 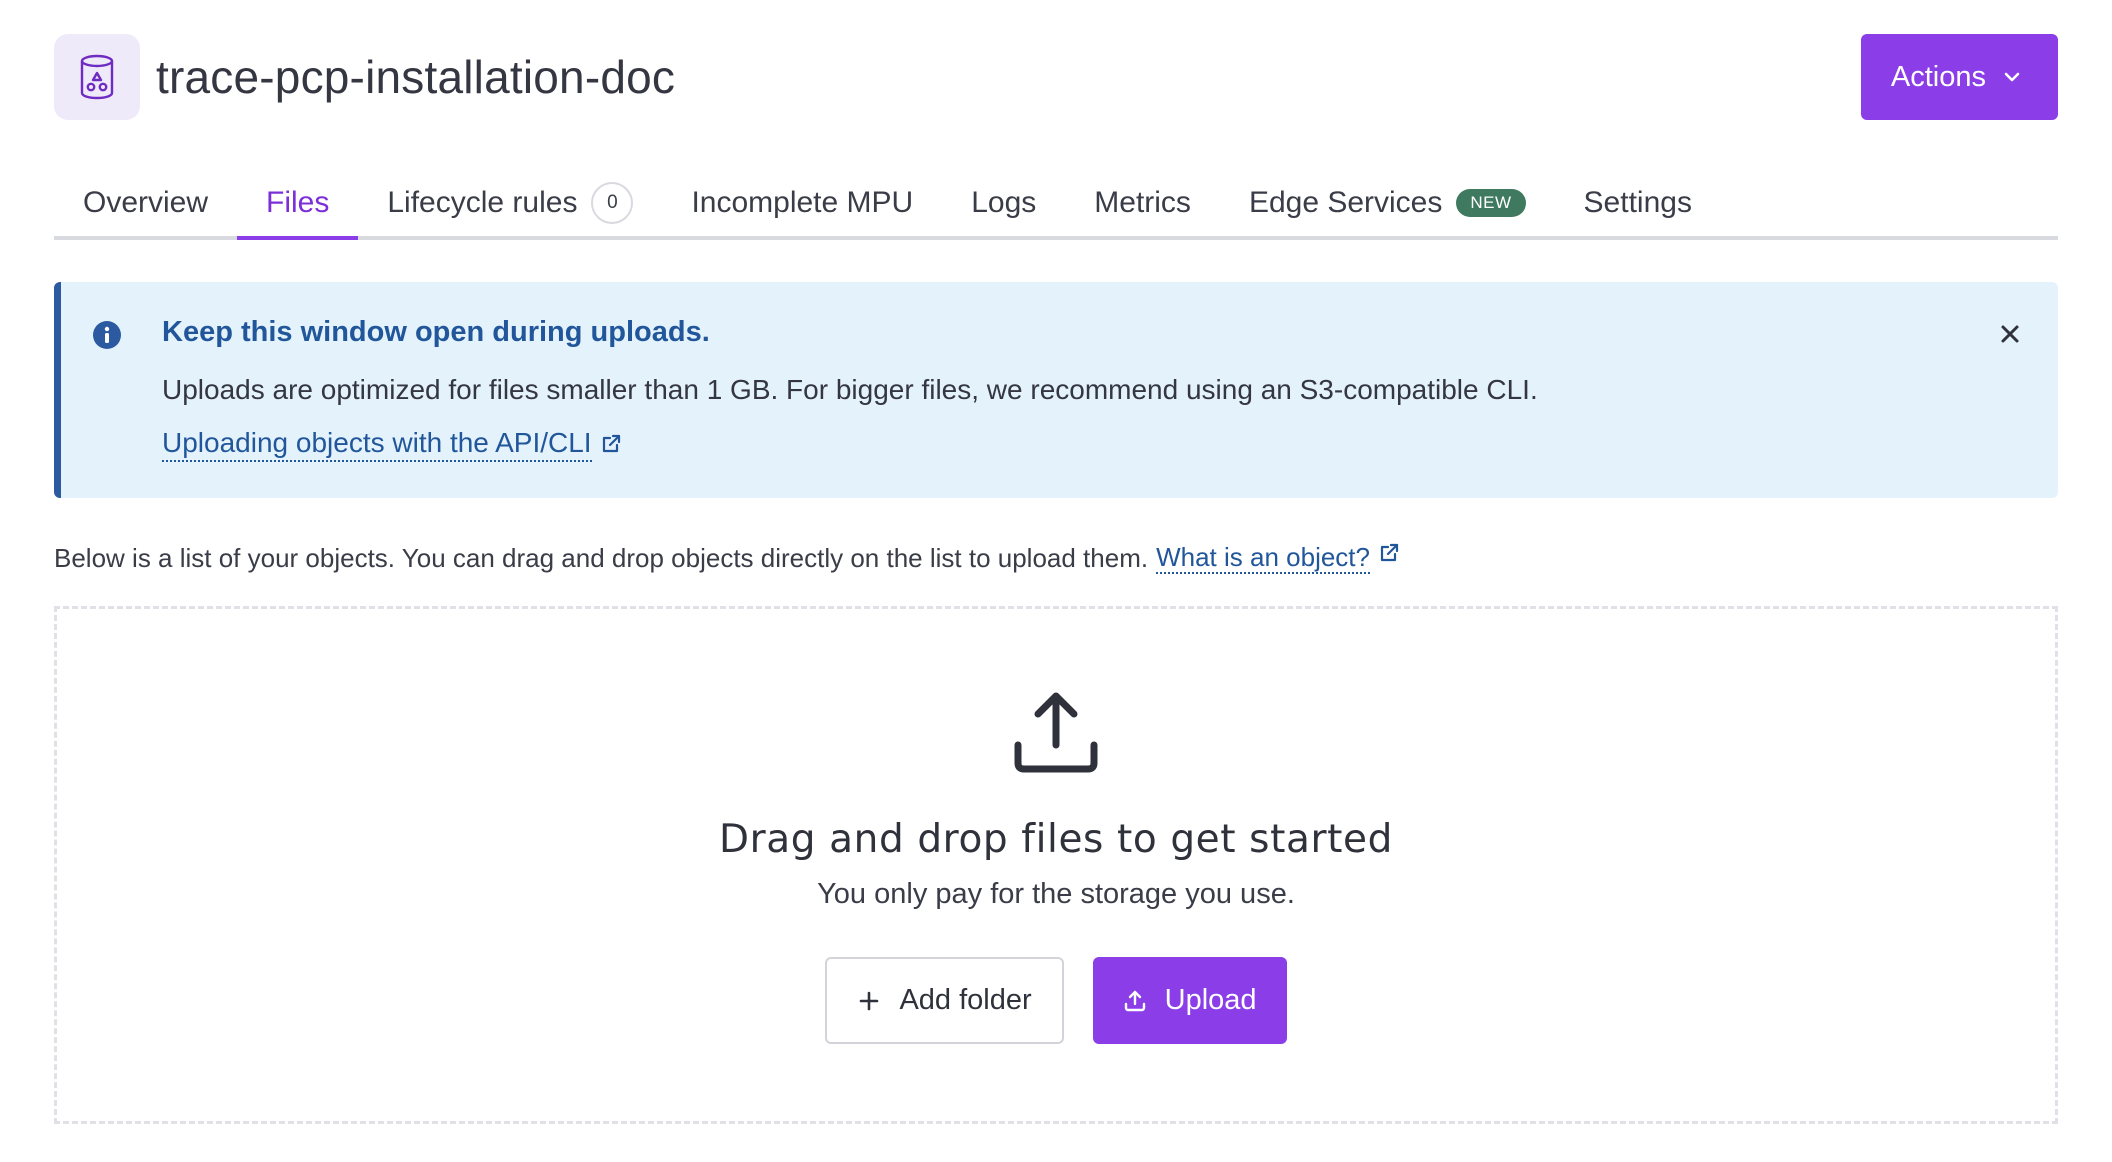 What do you see at coordinates (107, 335) in the screenshot?
I see `info-icon` at bounding box center [107, 335].